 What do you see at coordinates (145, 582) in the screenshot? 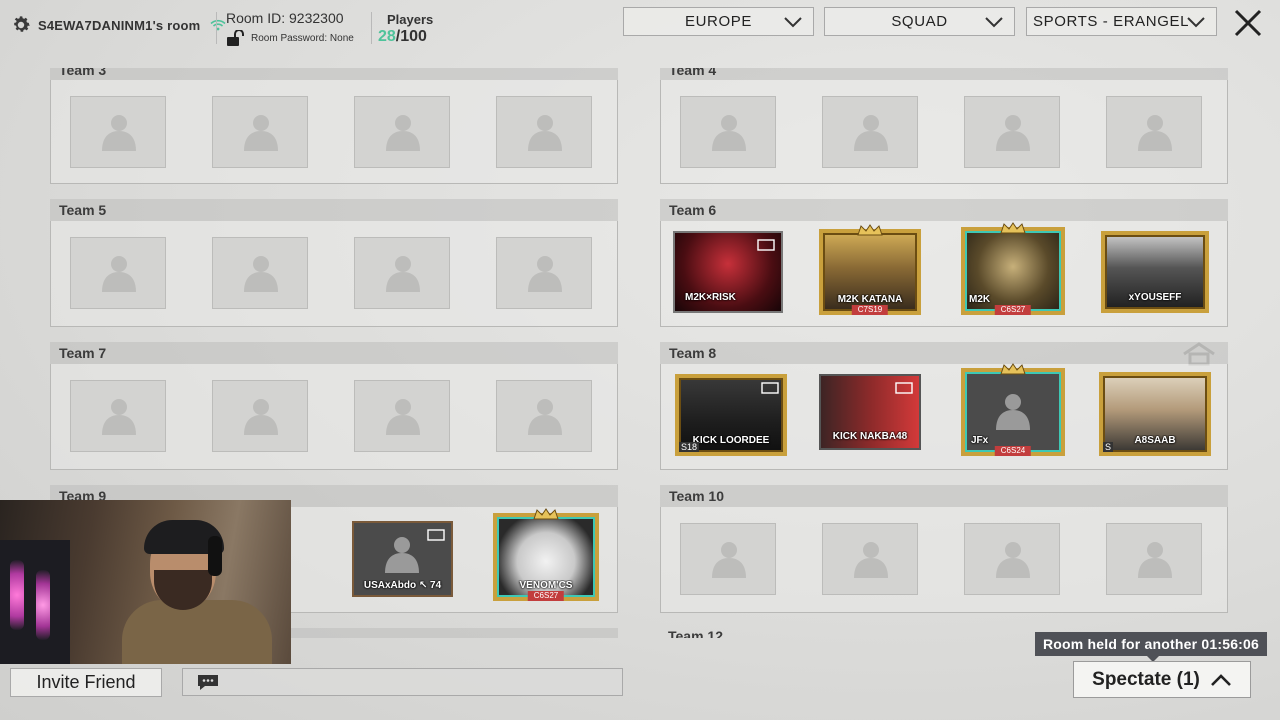
I see `webcam-overlay` at bounding box center [145, 582].